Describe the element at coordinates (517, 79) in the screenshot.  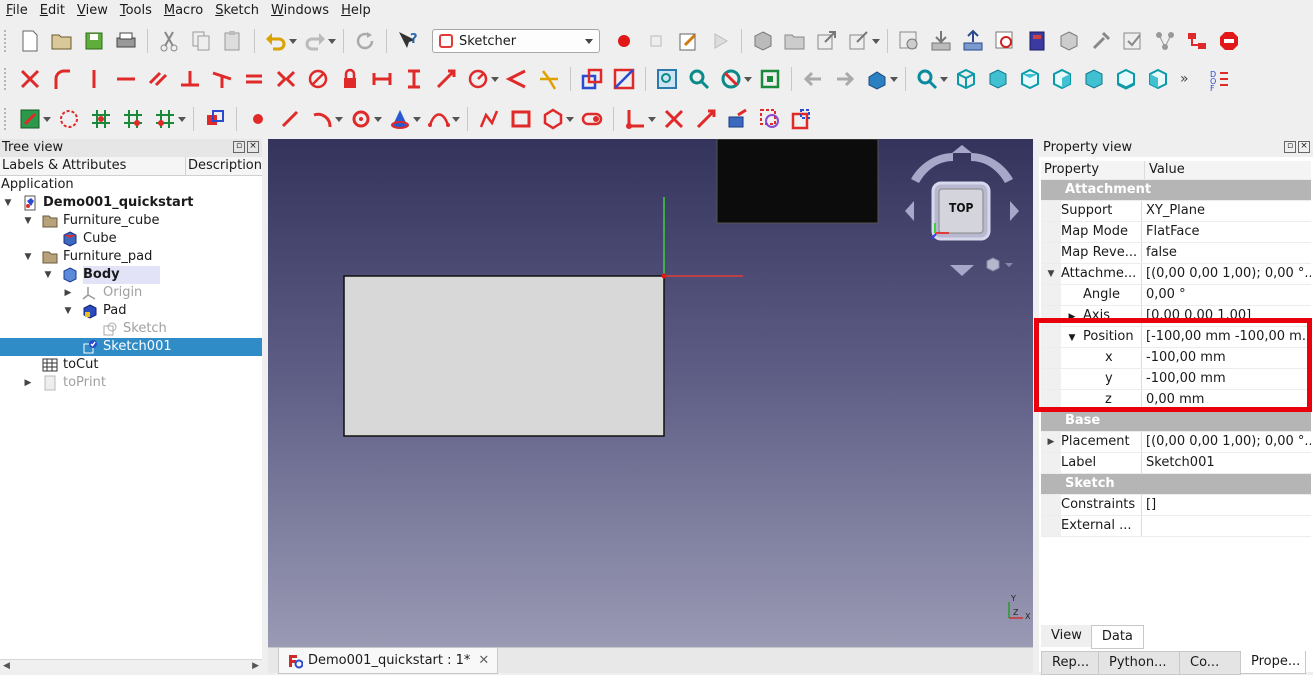
I see `angle-constraint-icon` at that location.